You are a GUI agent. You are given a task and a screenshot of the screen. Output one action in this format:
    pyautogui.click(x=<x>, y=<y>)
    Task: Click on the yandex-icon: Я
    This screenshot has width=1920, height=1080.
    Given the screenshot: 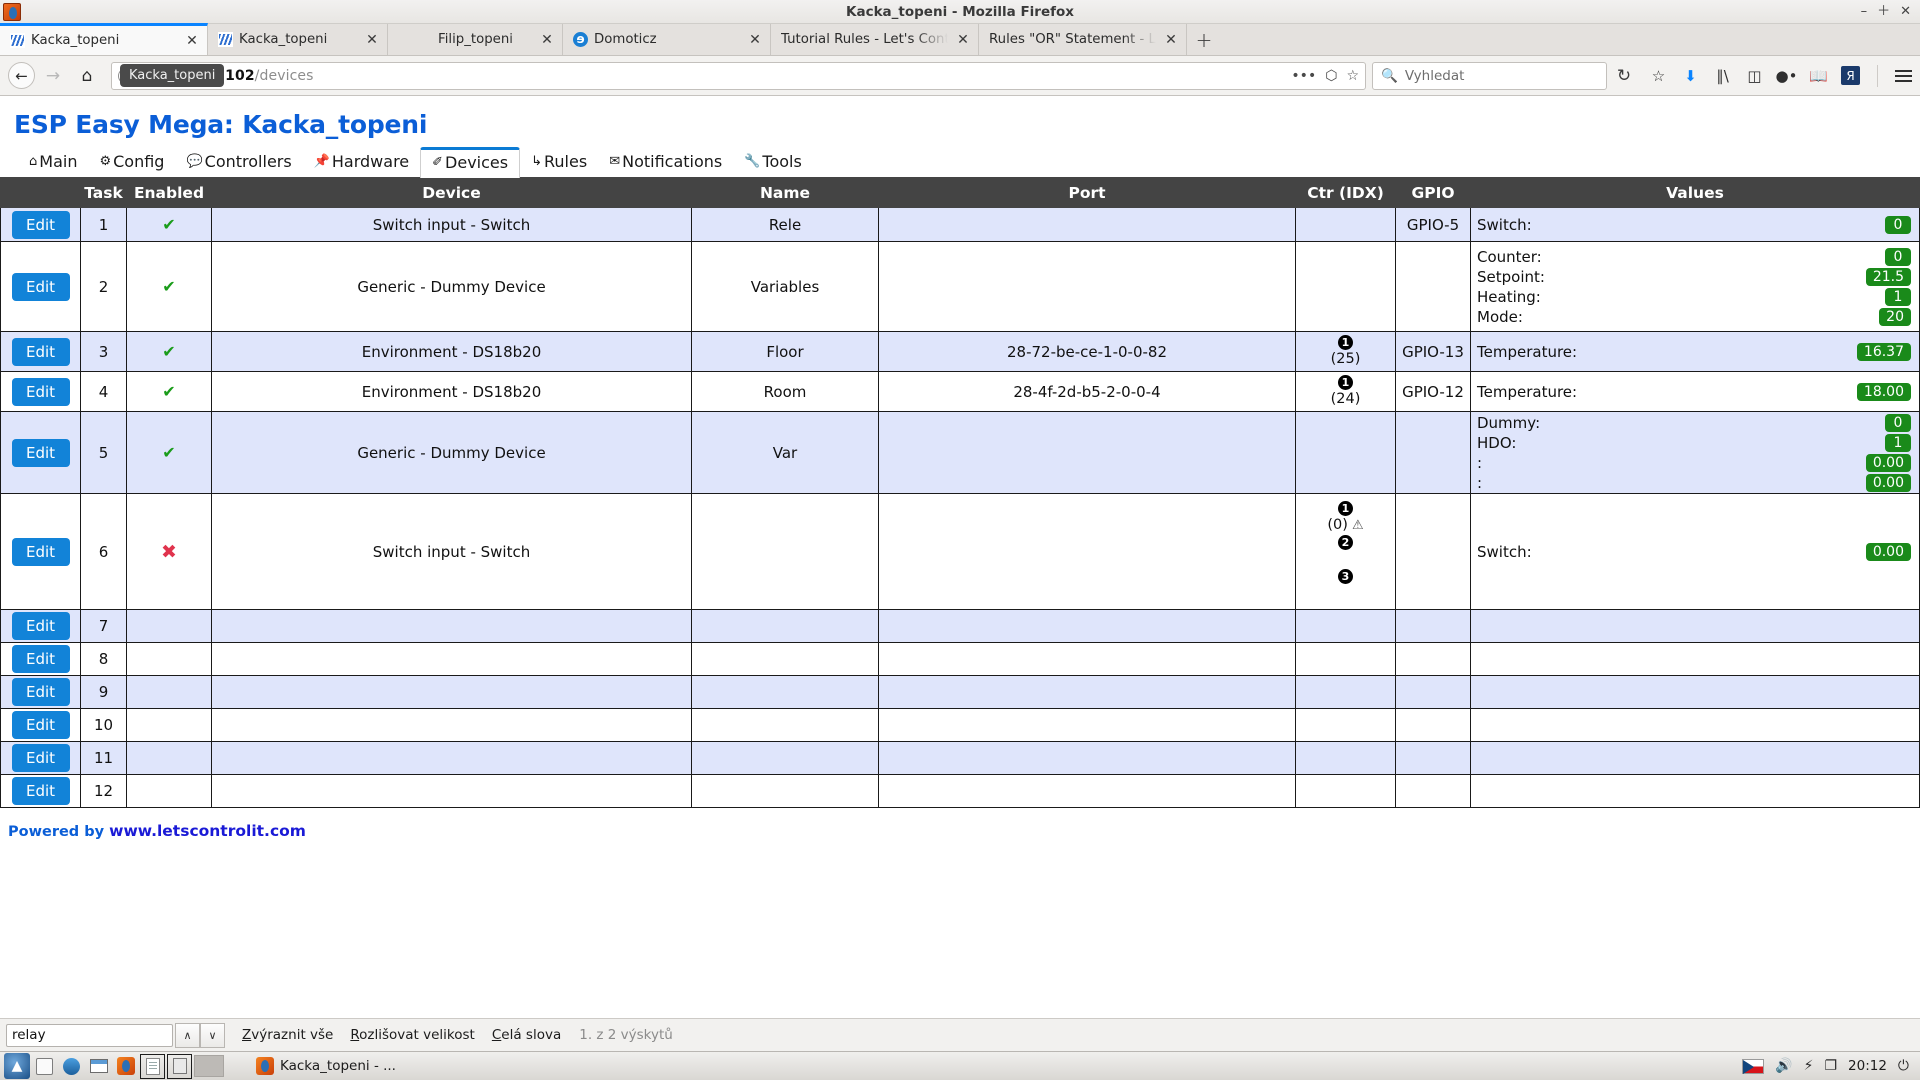 What is the action you would take?
    pyautogui.click(x=1850, y=75)
    